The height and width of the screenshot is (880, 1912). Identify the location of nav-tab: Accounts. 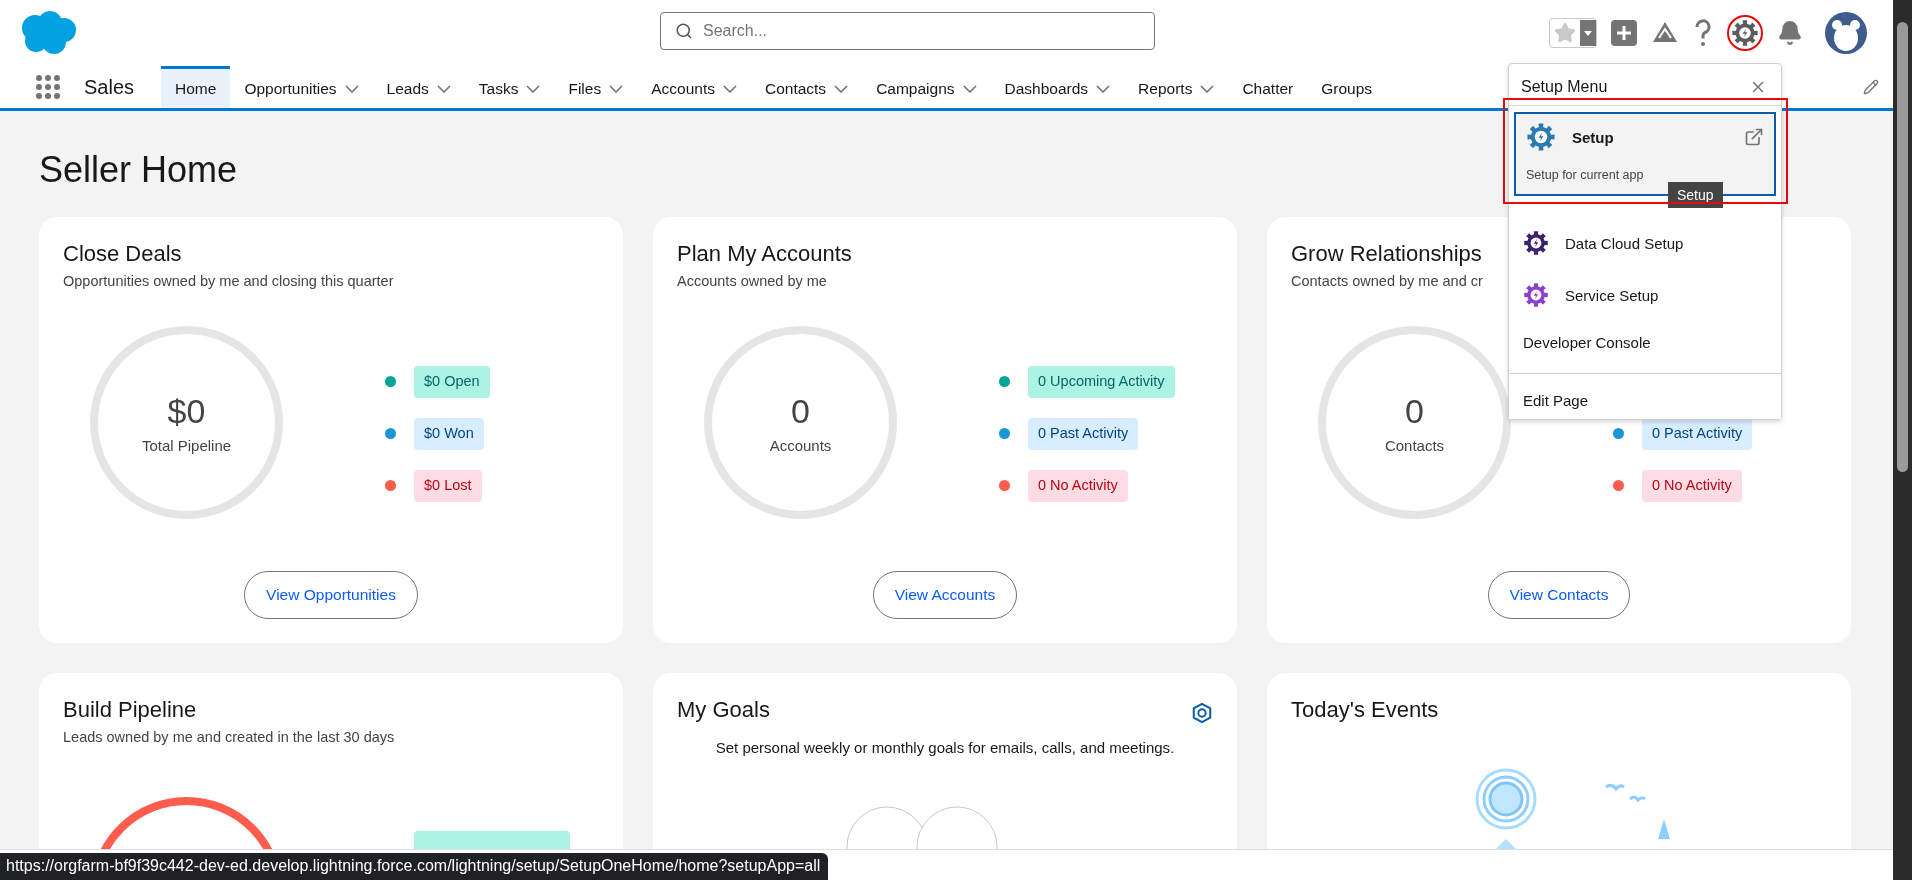
(694, 87).